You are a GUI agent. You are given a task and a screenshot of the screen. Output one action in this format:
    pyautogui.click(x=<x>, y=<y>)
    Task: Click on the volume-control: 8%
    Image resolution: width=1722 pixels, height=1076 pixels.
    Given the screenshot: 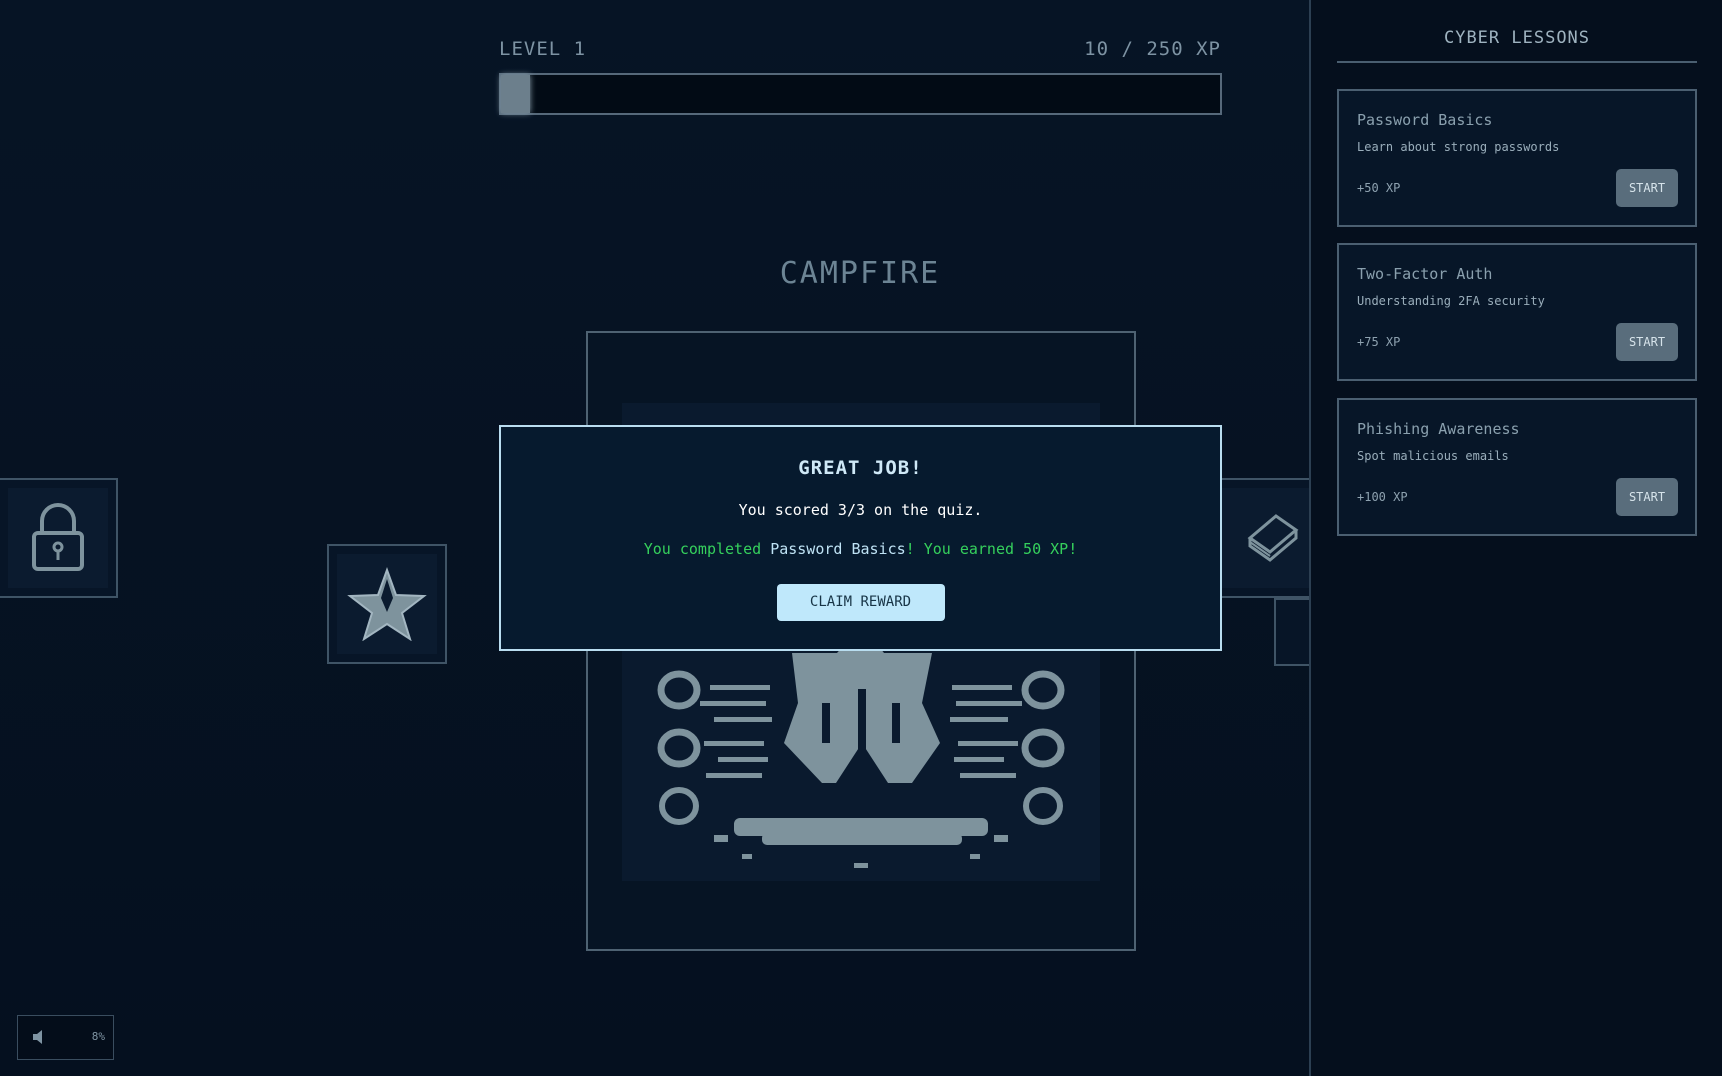 What is the action you would take?
    pyautogui.click(x=65, y=1037)
    